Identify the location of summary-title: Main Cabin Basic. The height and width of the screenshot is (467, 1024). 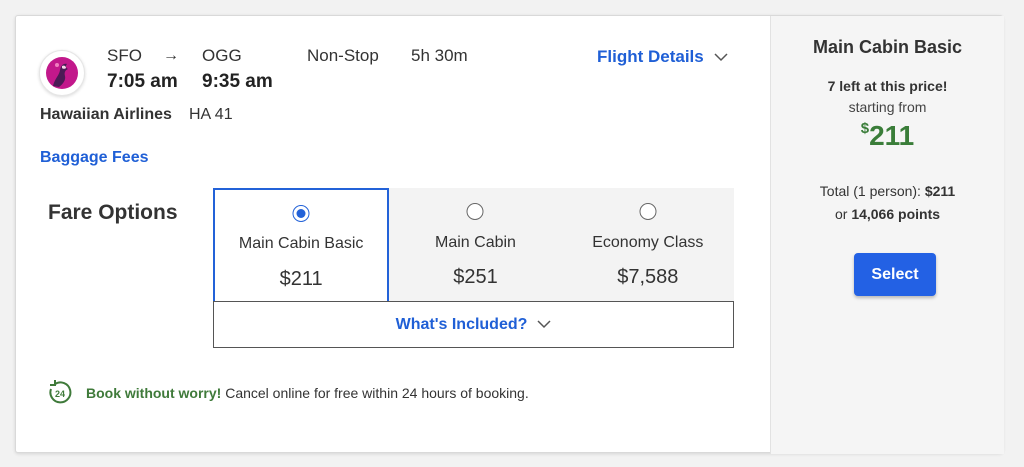
(887, 47).